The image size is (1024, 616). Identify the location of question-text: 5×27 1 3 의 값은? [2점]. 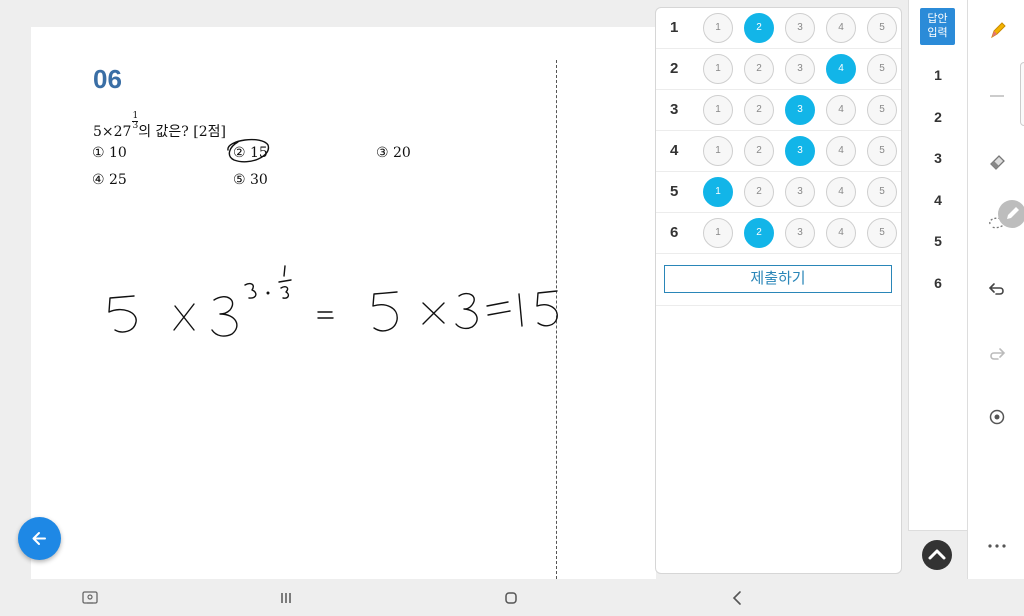
(159, 126).